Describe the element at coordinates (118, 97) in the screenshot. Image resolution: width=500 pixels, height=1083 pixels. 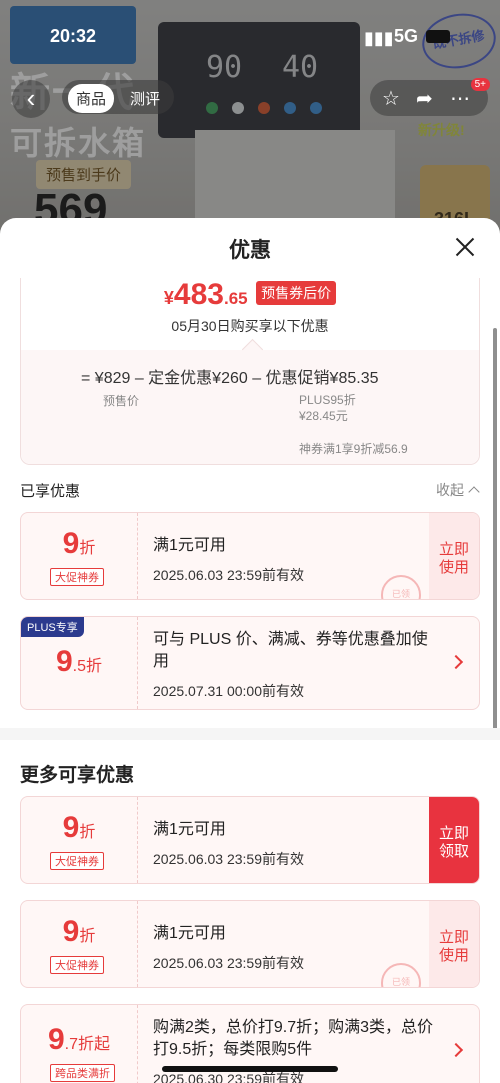
I see `top-tabs: 商品 测评` at that location.